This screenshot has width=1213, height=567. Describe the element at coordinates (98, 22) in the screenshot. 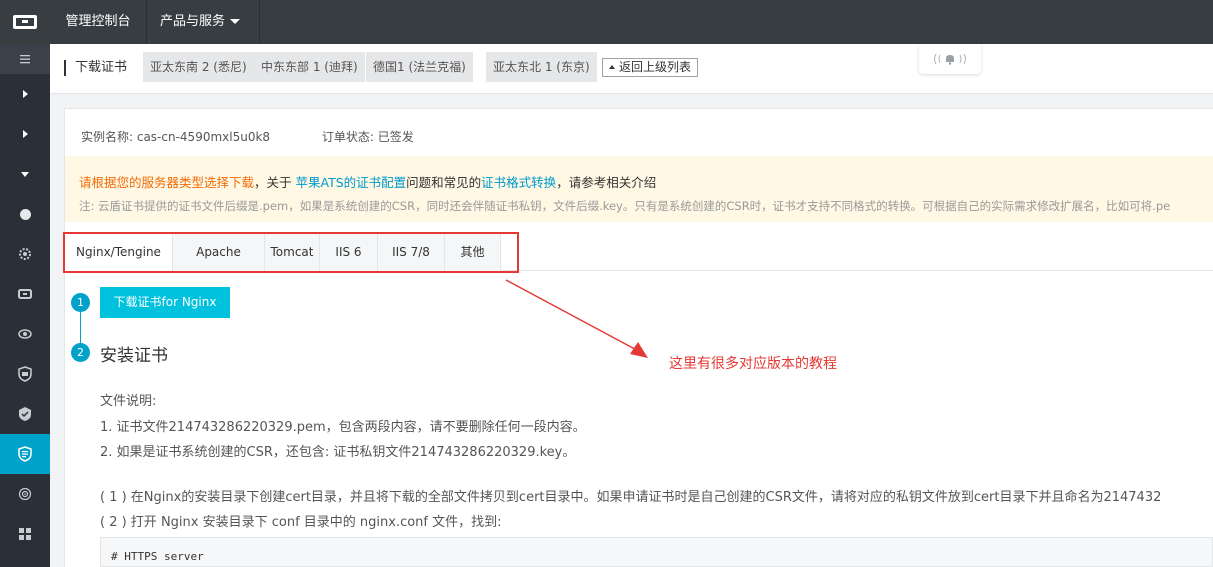

I see `console-link: 管理控制台` at that location.